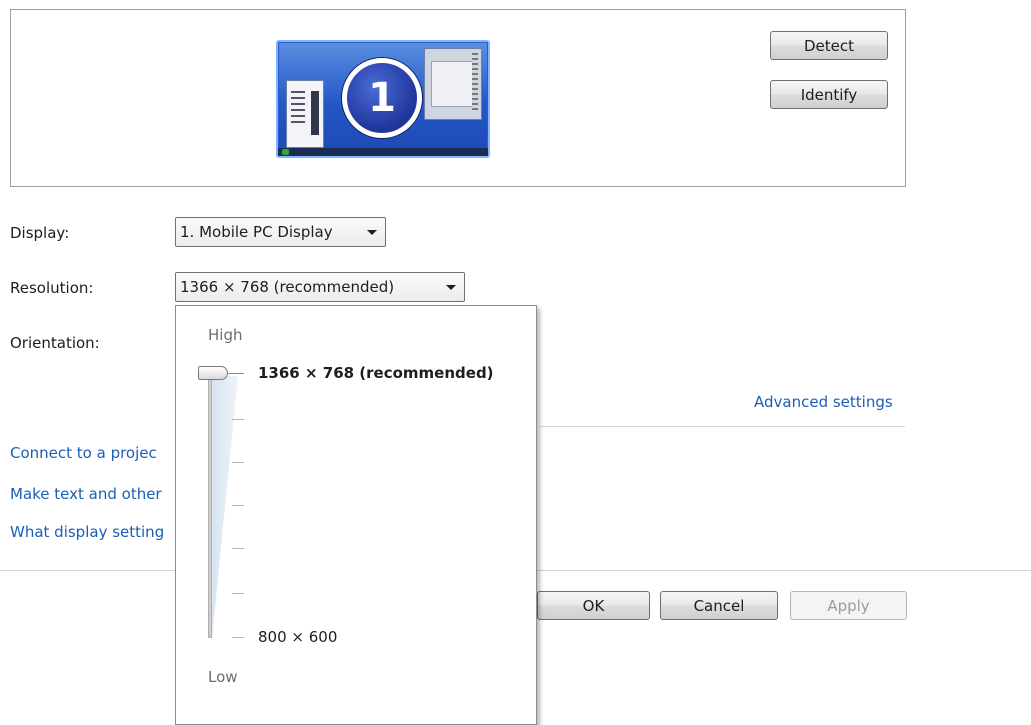  I want to click on resolution-dropdown-value: 1366 × 768 (recommended), so click(287, 287).